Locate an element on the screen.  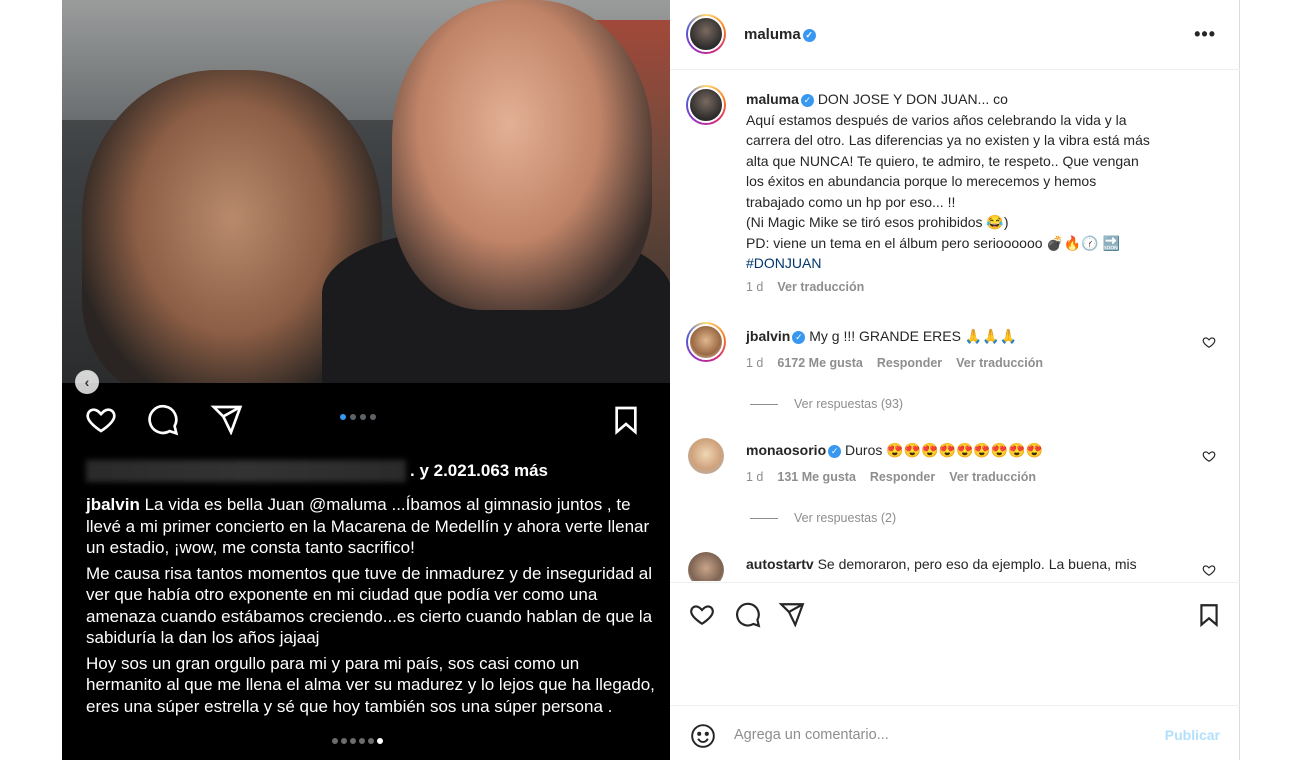
comment-1: jbalvin ✓ My g !!! GRANDE ERES 🙏🙏🙏 is located at coordinates (976, 336).